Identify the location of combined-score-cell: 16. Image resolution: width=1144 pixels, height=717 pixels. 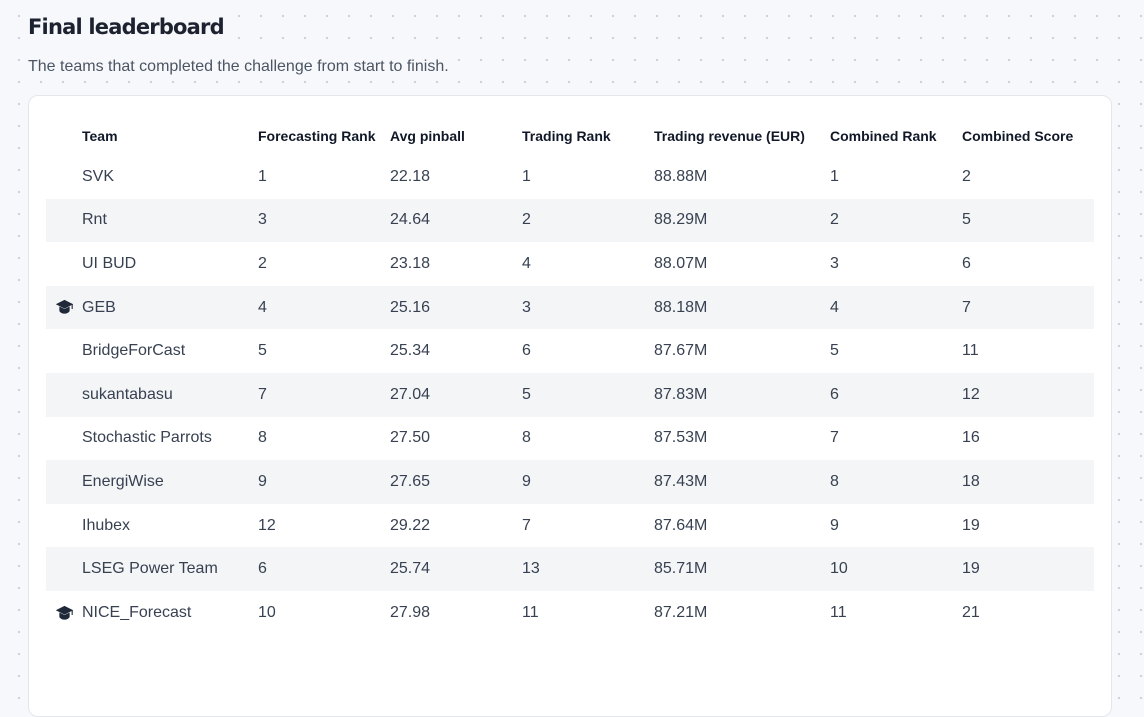
(971, 438).